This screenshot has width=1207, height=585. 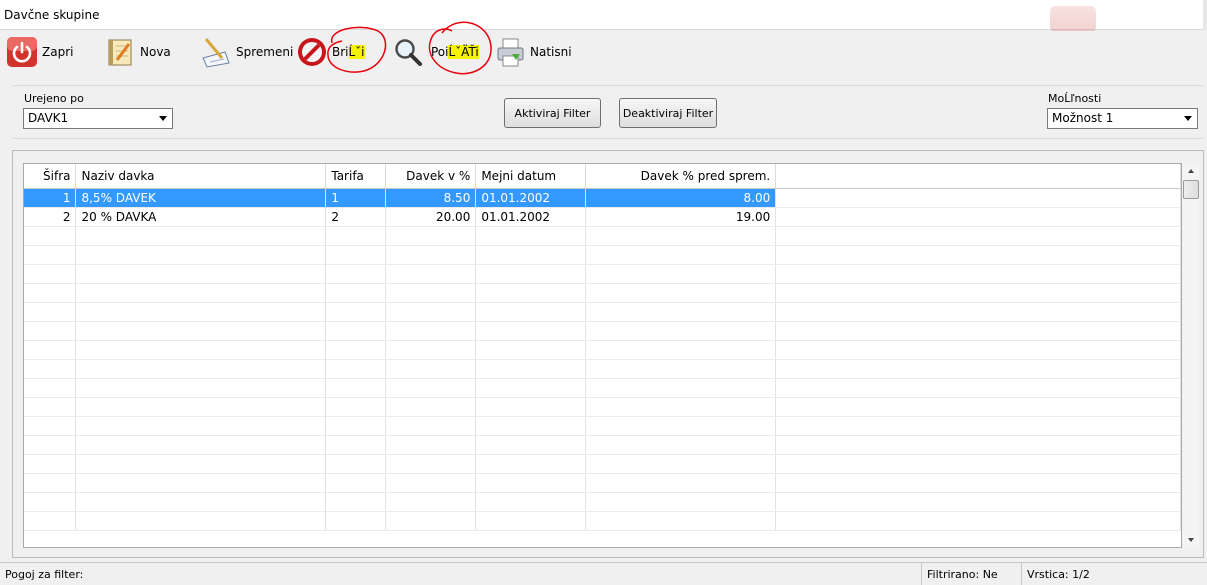 What do you see at coordinates (531, 176) in the screenshot?
I see `column-header-mejni-datum: Mejni datum` at bounding box center [531, 176].